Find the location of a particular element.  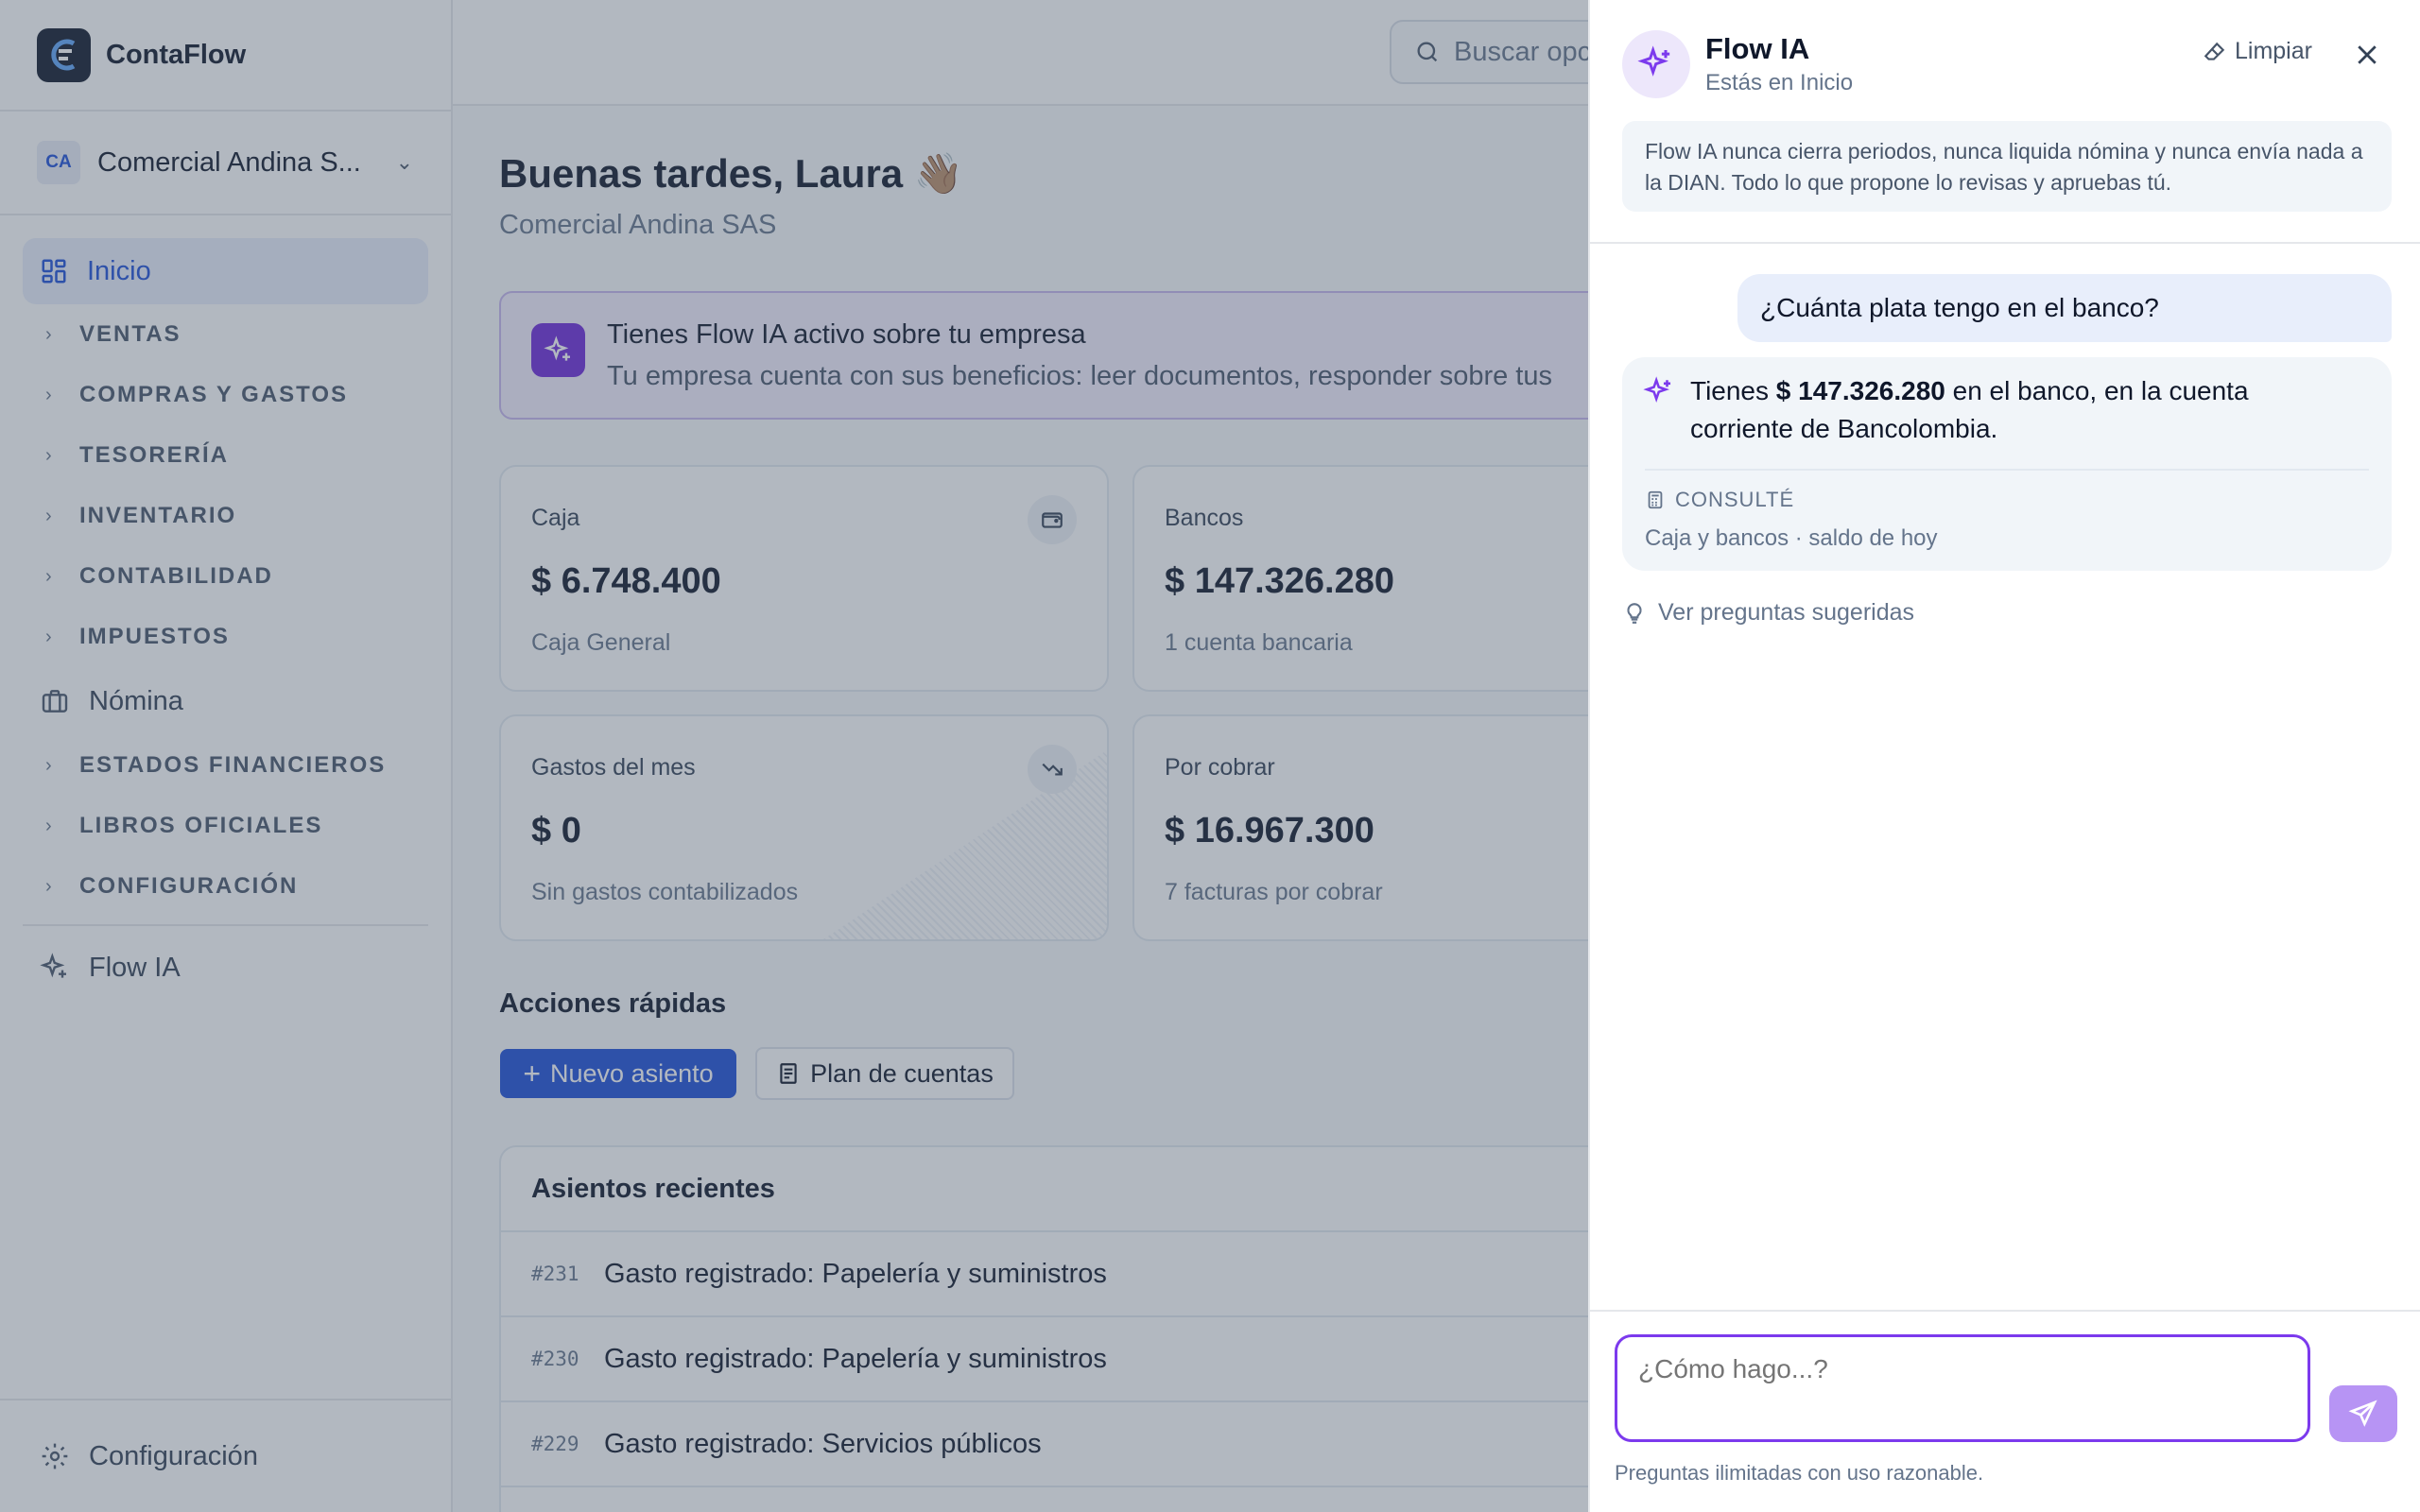

usage-footnote: Preguntas ilimitadas con uso razonable. is located at coordinates (1800, 1473).